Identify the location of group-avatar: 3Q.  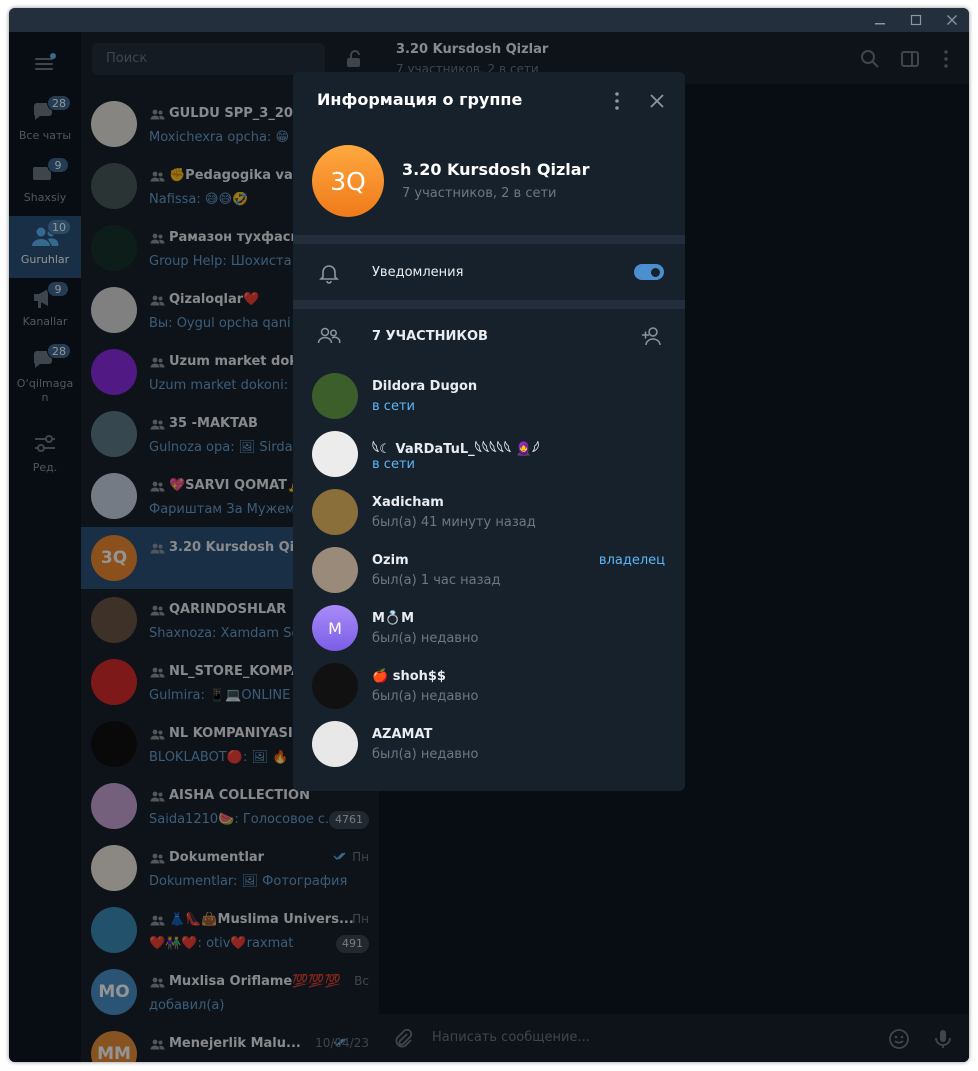
(348, 181).